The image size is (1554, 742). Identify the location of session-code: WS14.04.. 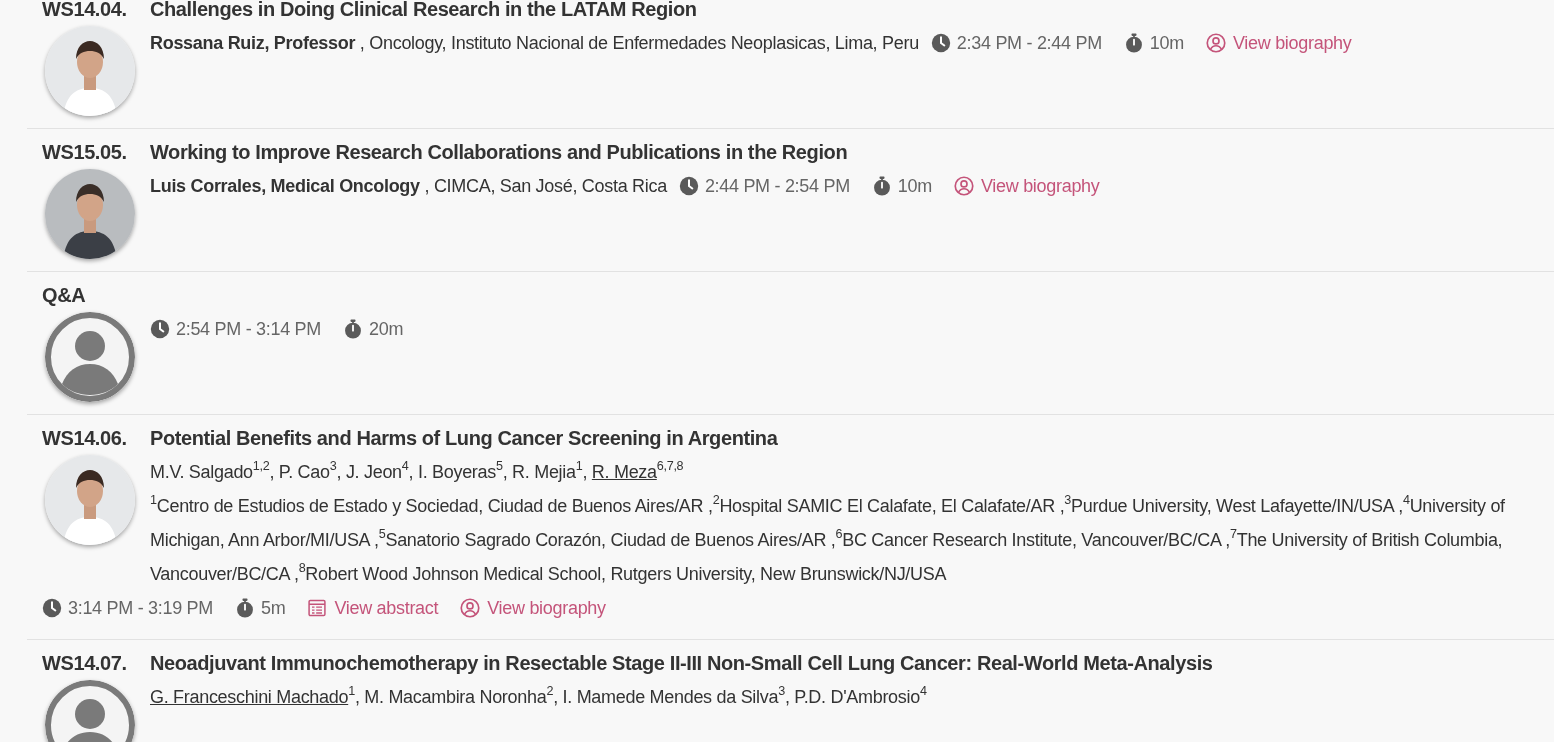
(85, 11).